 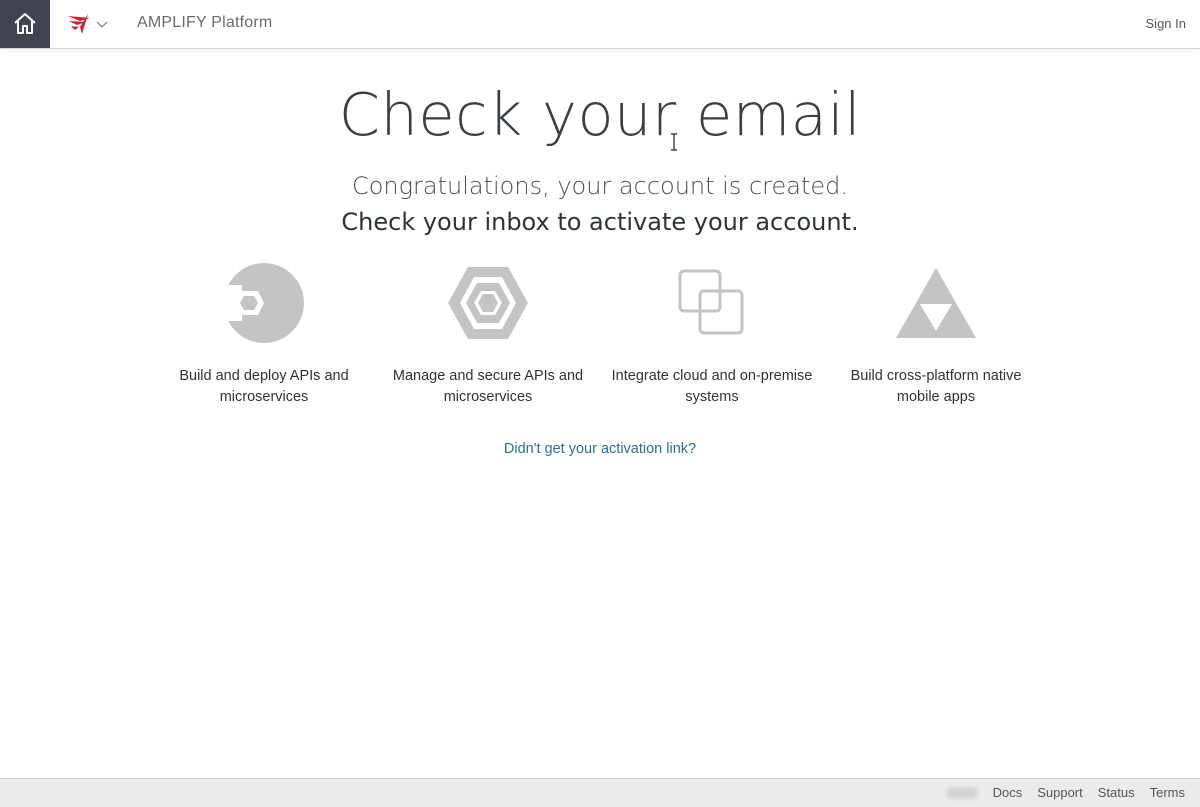 I want to click on resend-activation-link: Didn't get your activation link?, so click(x=600, y=449).